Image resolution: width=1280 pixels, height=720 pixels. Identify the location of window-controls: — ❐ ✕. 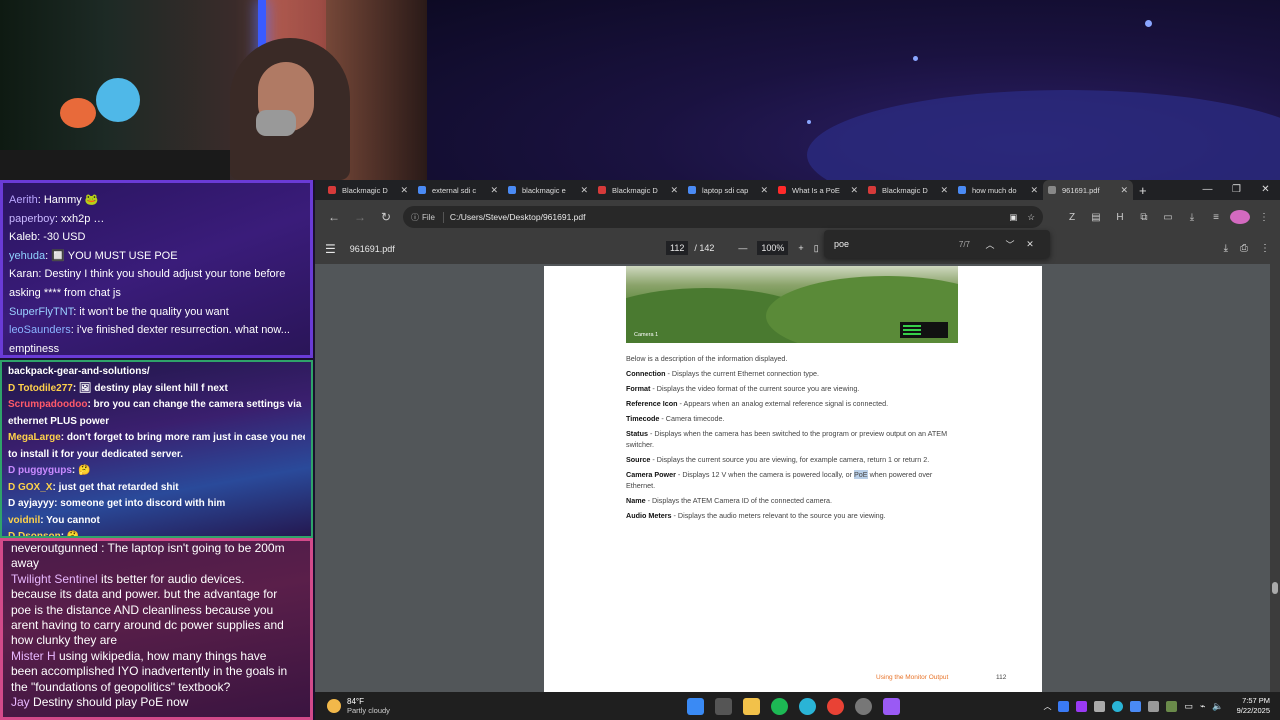
(1236, 190).